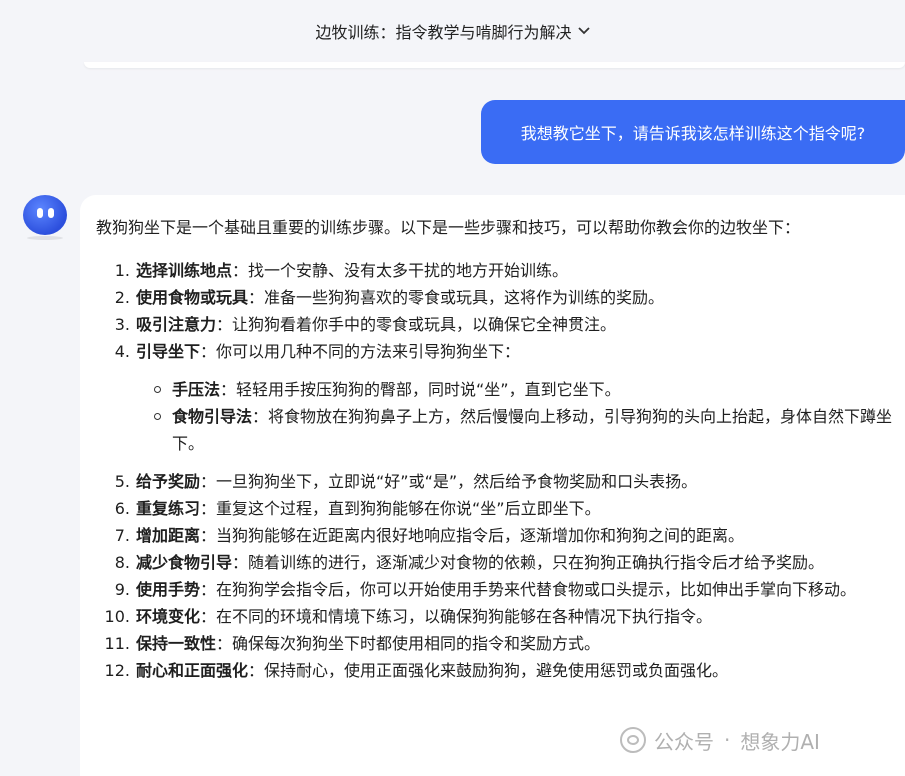 The height and width of the screenshot is (776, 905). I want to click on step-text: ：一旦狗狗坐下，立即说“好”或“是”，然后给予食物奖励和口头表扬。, so click(449, 481).